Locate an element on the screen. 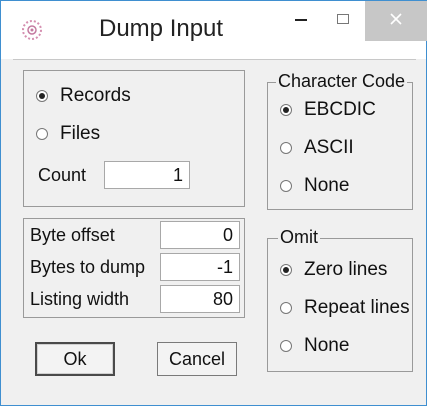 This screenshot has width=429, height=408. maximize-button is located at coordinates (343, 21).